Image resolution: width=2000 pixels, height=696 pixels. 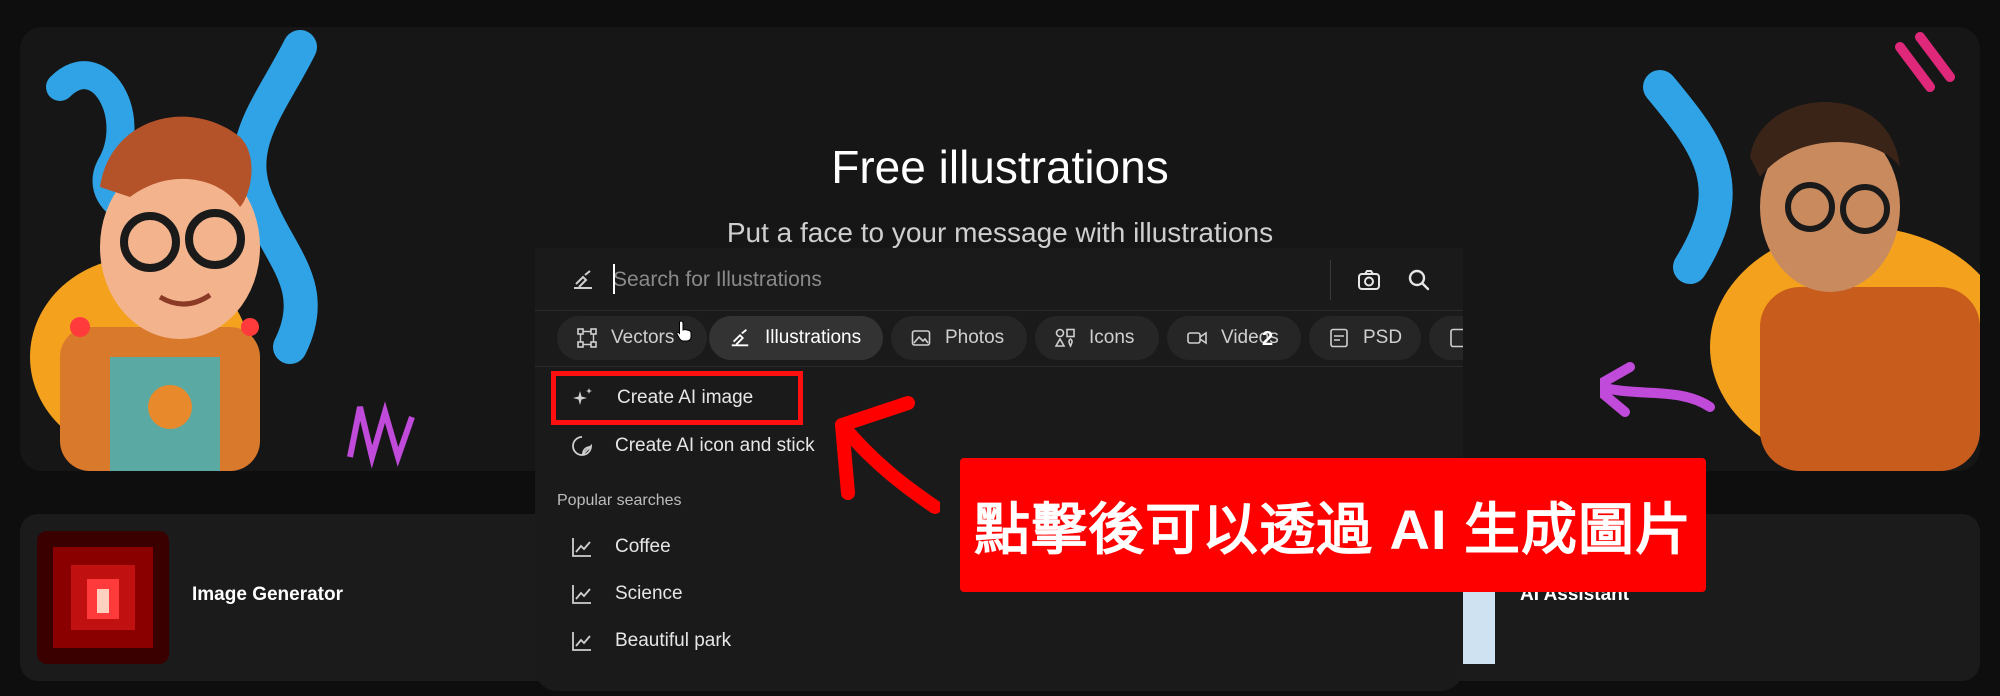 I want to click on sticker-icon, so click(x=582, y=446).